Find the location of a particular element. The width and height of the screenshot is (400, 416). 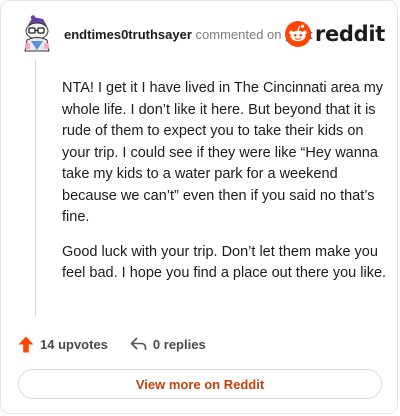

username-link: endtimes0truthsayer is located at coordinates (128, 34).